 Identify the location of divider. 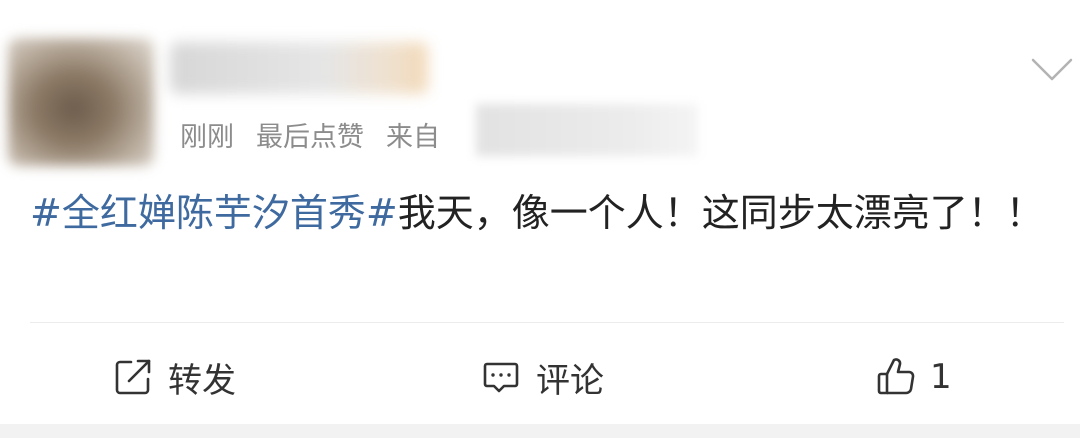
(547, 322).